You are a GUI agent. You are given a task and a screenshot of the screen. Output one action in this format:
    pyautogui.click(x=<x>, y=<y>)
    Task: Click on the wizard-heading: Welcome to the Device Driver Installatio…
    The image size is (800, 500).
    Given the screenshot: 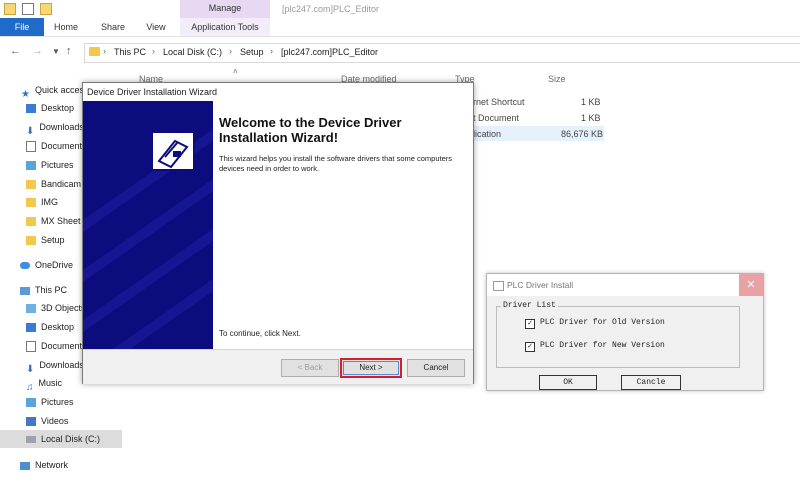 What is the action you would take?
    pyautogui.click(x=310, y=130)
    